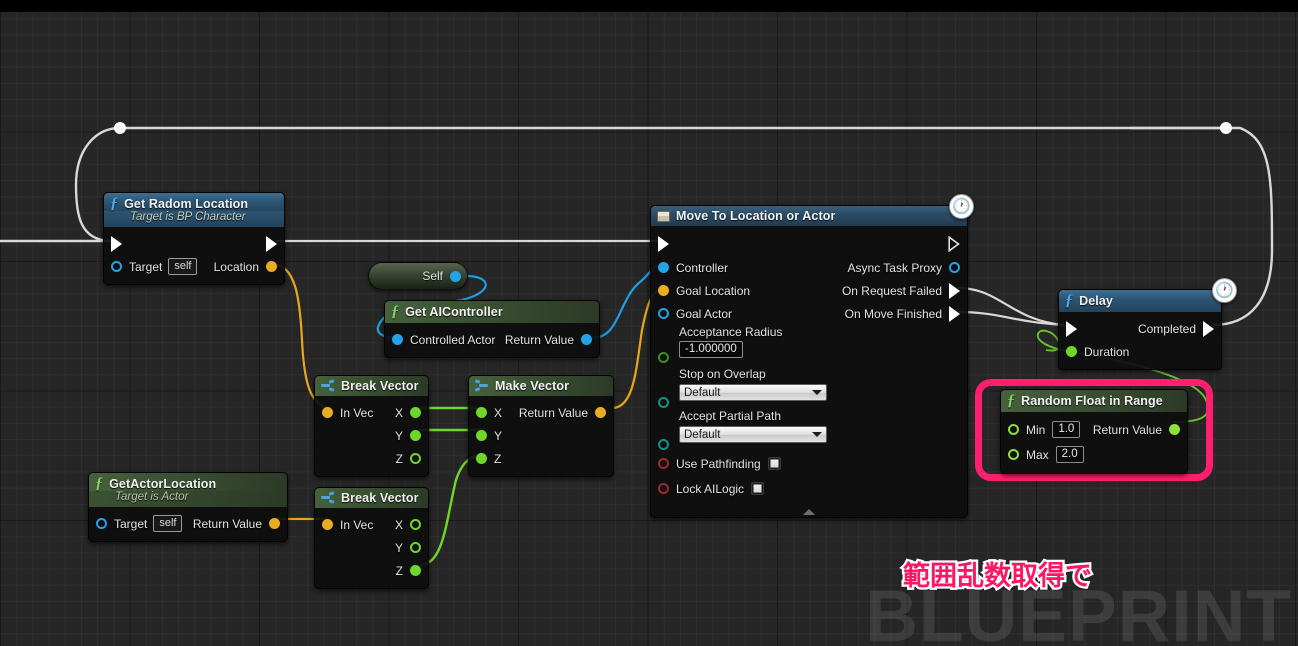  What do you see at coordinates (663, 267) in the screenshot?
I see `controller-input-pin` at bounding box center [663, 267].